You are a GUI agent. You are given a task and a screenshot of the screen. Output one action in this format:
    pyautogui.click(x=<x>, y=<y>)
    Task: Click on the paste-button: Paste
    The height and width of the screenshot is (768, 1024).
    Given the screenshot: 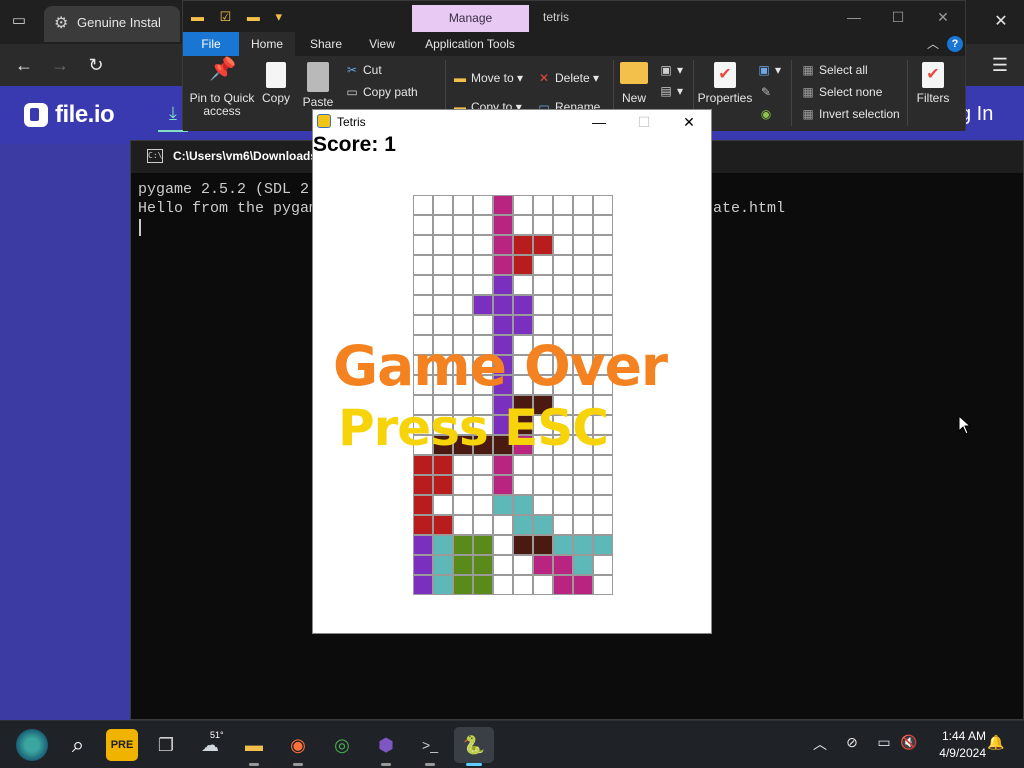 What is the action you would take?
    pyautogui.click(x=318, y=85)
    